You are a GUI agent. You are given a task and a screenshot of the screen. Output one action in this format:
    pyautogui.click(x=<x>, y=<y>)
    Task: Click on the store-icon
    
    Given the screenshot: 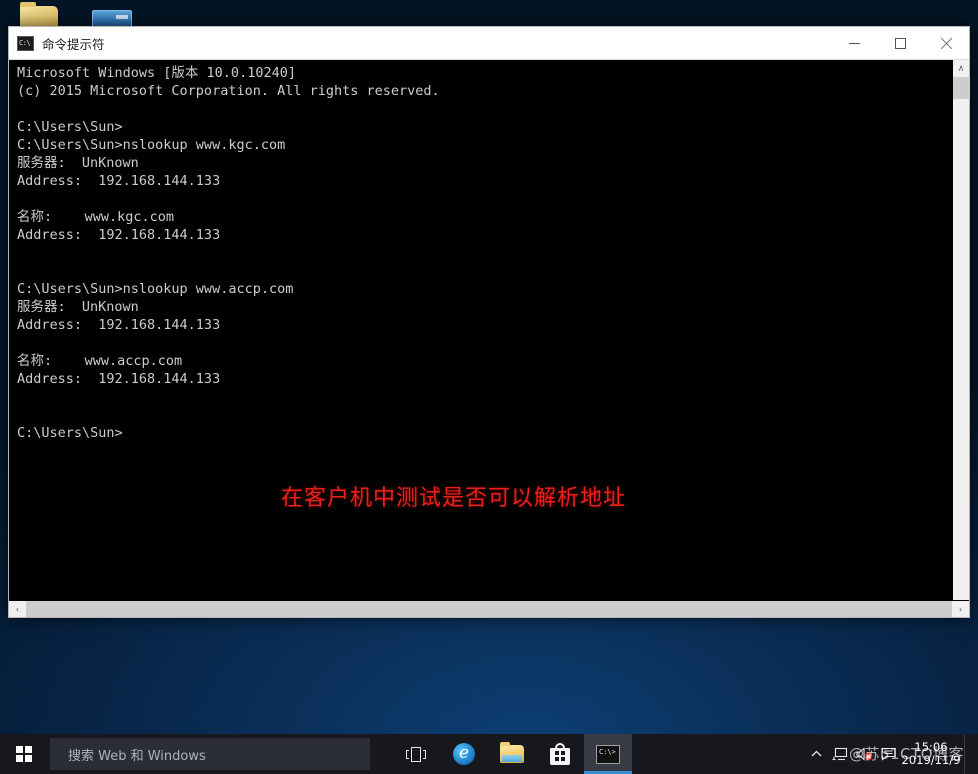 What is the action you would take?
    pyautogui.click(x=560, y=754)
    